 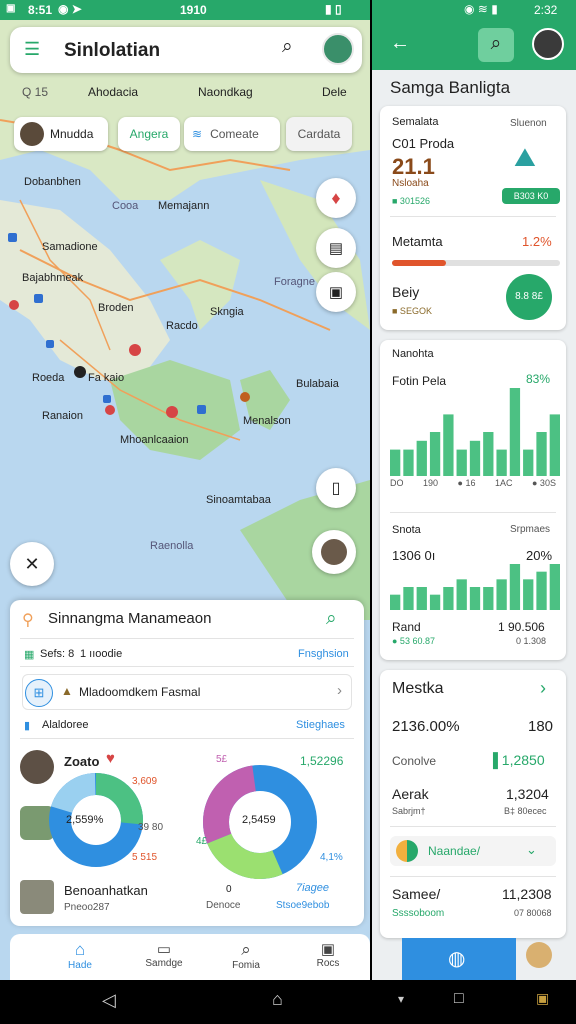 I want to click on search-title: Sinlolatian, so click(x=112, y=50).